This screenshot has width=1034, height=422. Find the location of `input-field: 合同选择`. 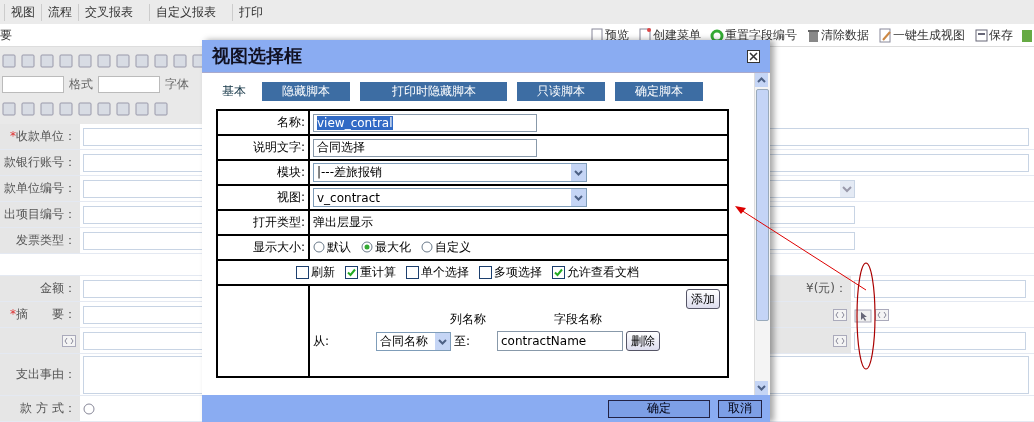

input-field: 合同选择 is located at coordinates (425, 147).